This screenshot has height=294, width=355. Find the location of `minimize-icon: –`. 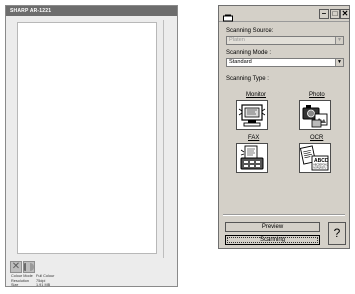

minimize-icon: – is located at coordinates (324, 14).